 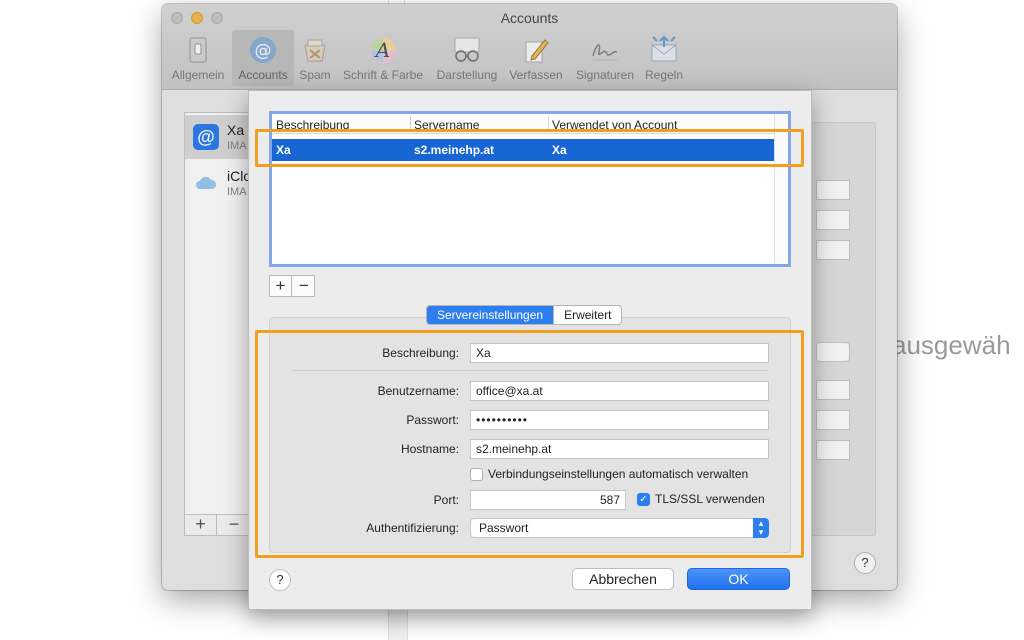 I want to click on column-header-beschreibung: Beschreibung, so click(x=312, y=125).